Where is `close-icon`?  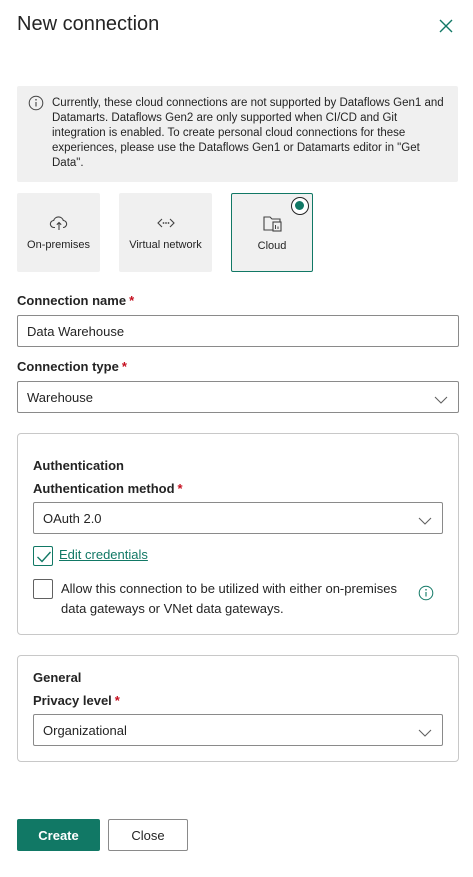
close-icon is located at coordinates (446, 26).